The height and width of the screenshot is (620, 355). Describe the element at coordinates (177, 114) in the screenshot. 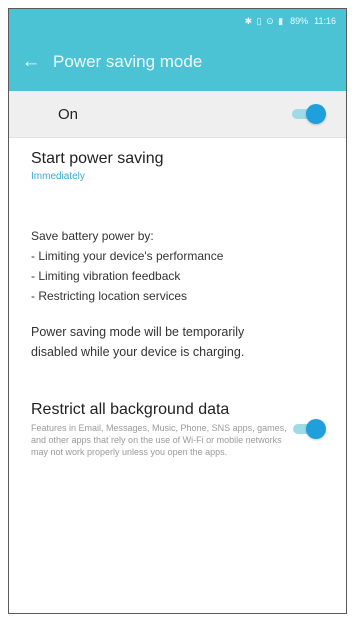

I see `master-switch-row: On` at that location.